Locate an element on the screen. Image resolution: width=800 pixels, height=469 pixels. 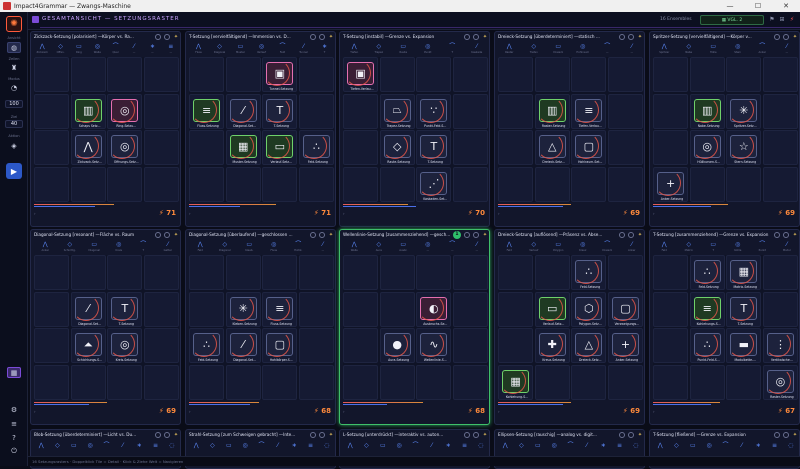
tool-button: ⌒ is located at coordinates (261, 448).